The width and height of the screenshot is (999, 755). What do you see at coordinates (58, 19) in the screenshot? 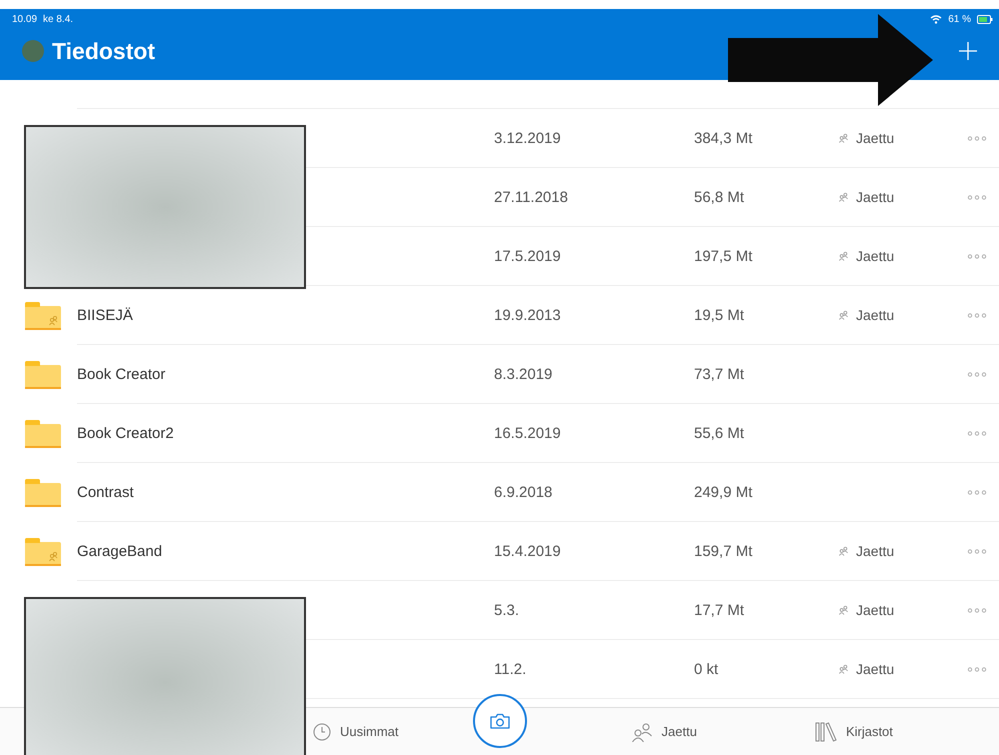
I see `status-date: ke 8.4.` at bounding box center [58, 19].